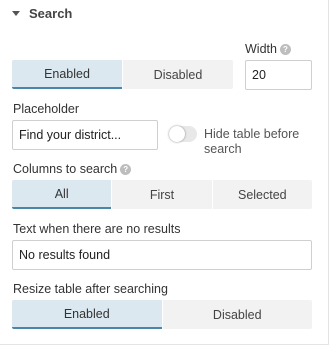 Image resolution: width=332 pixels, height=348 pixels. I want to click on chevron-down-icon, so click(16, 13).